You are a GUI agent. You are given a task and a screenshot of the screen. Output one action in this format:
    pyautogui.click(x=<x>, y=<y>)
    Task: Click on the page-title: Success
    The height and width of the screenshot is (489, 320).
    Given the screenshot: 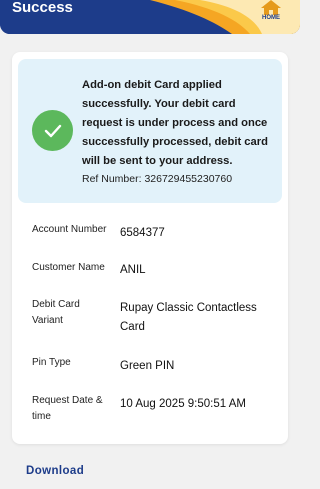 What is the action you would take?
    pyautogui.click(x=42, y=8)
    